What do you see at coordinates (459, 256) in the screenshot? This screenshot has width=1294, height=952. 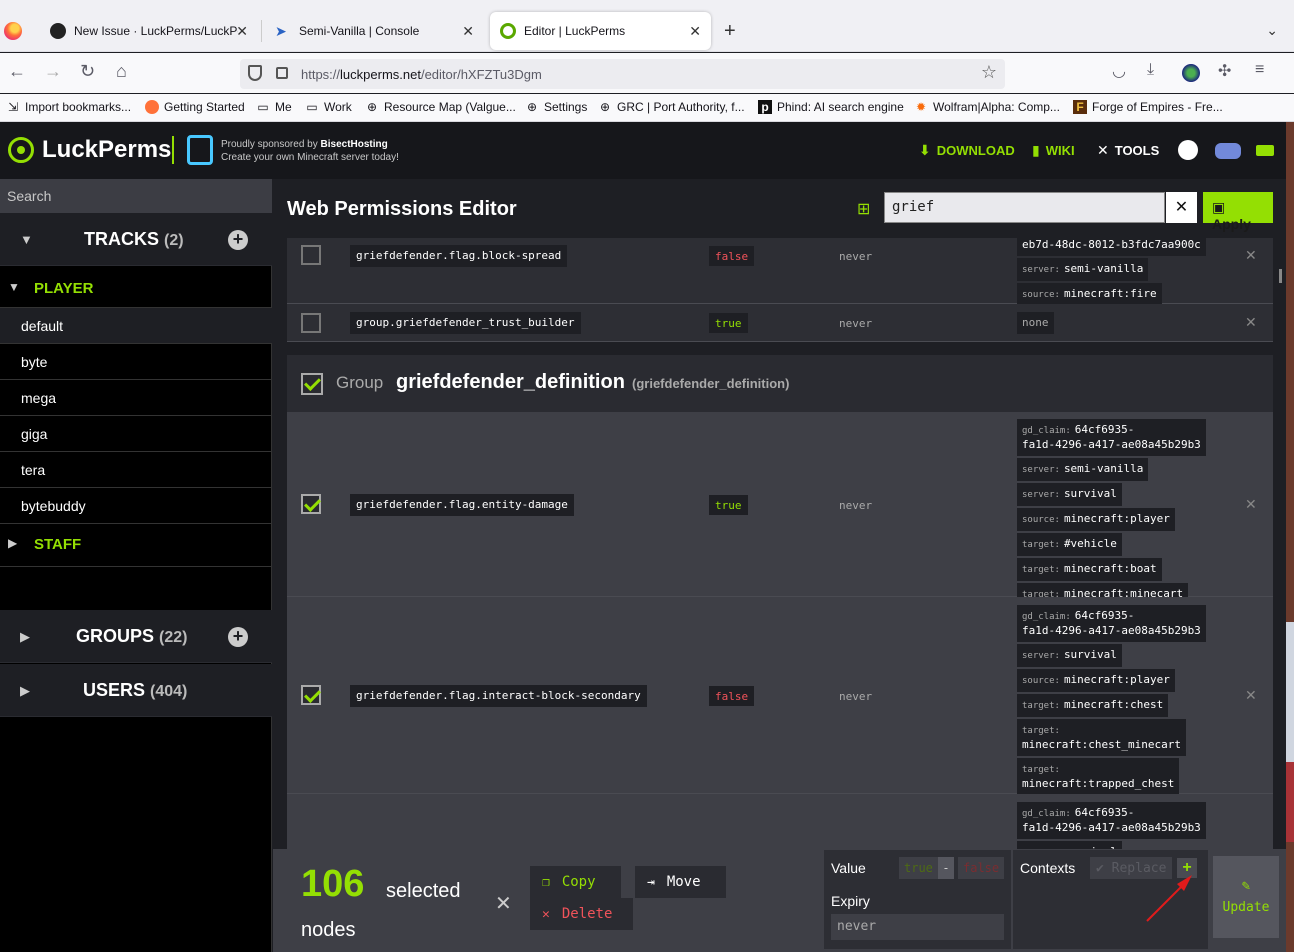 I see `permission-node: griefdefender.flag.block-spread` at bounding box center [459, 256].